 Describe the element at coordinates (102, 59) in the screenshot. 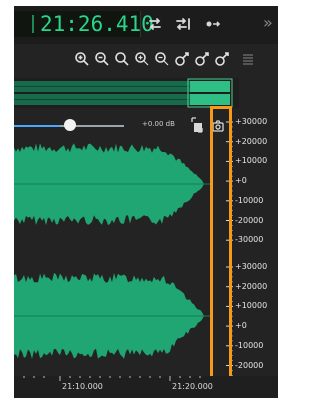

I see `zoom-out-amplitude-icon` at that location.